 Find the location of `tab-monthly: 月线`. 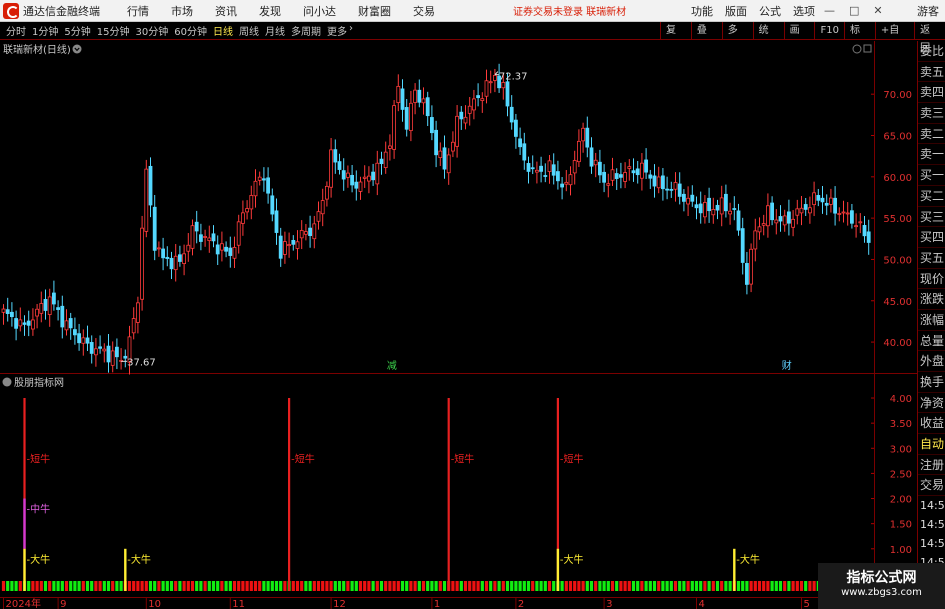

tab-monthly: 月线 is located at coordinates (275, 30).